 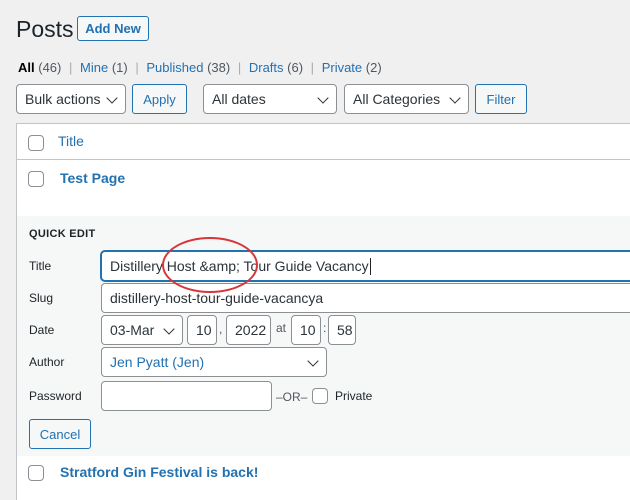 I want to click on category-filter-value: All Categories, so click(x=397, y=99).